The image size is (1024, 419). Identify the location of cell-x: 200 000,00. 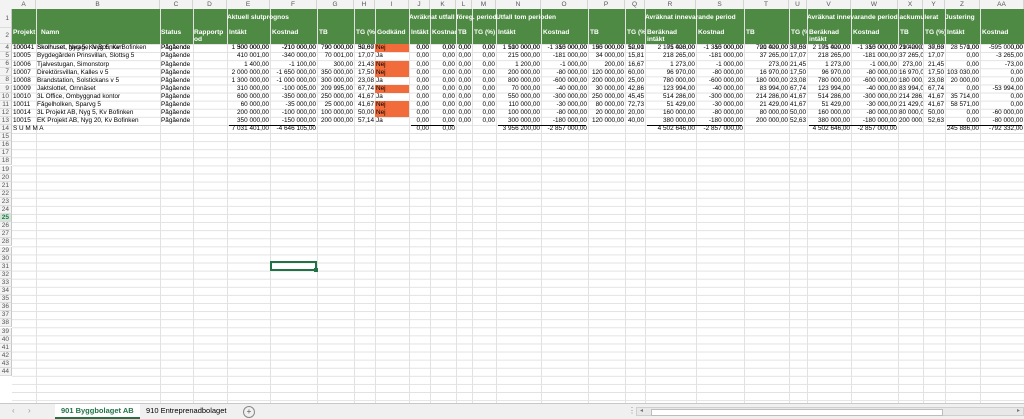
(910, 121).